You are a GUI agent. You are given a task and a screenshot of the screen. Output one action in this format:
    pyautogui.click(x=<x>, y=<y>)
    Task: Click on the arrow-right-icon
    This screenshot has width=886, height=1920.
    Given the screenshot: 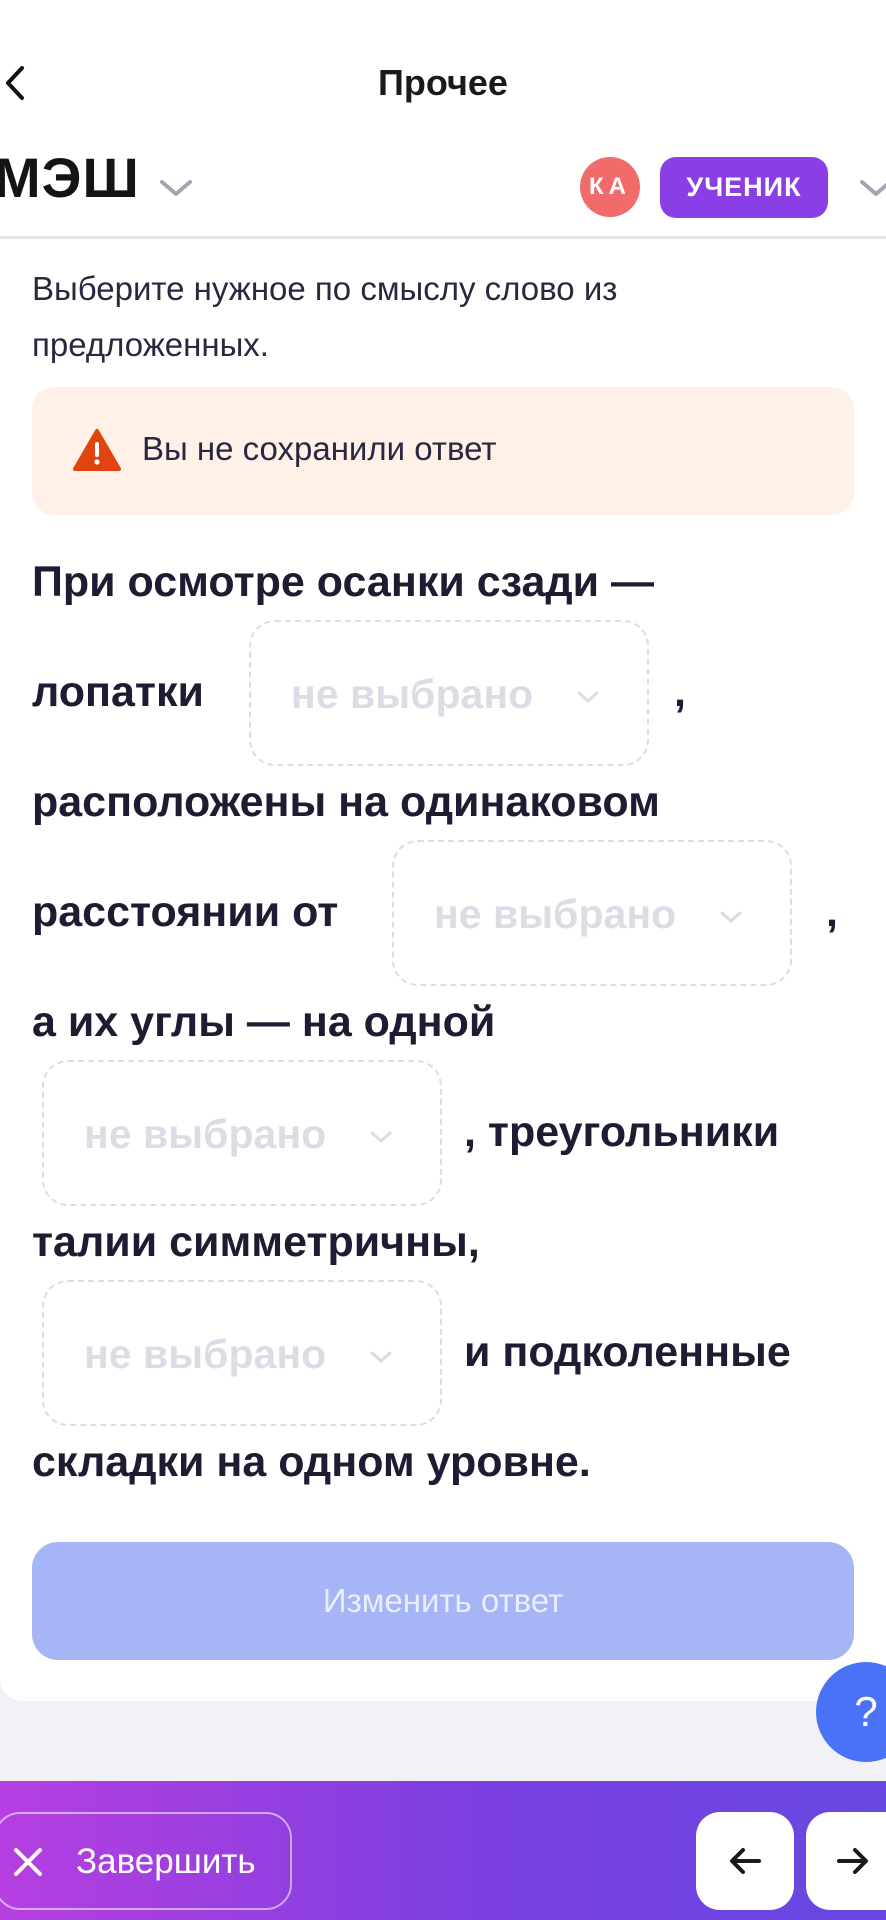 What is the action you would take?
    pyautogui.click(x=852, y=1861)
    